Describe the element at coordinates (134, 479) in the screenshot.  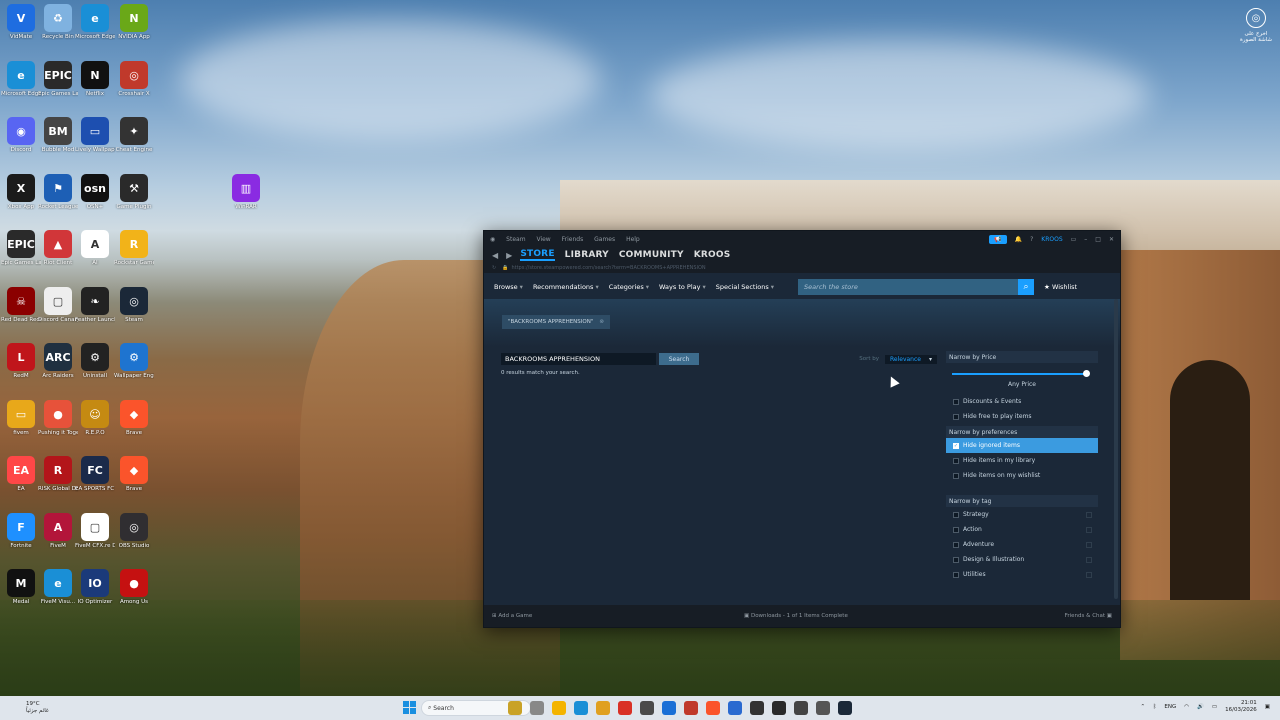
I see `desktop-icon: ◆ Brave` at that location.